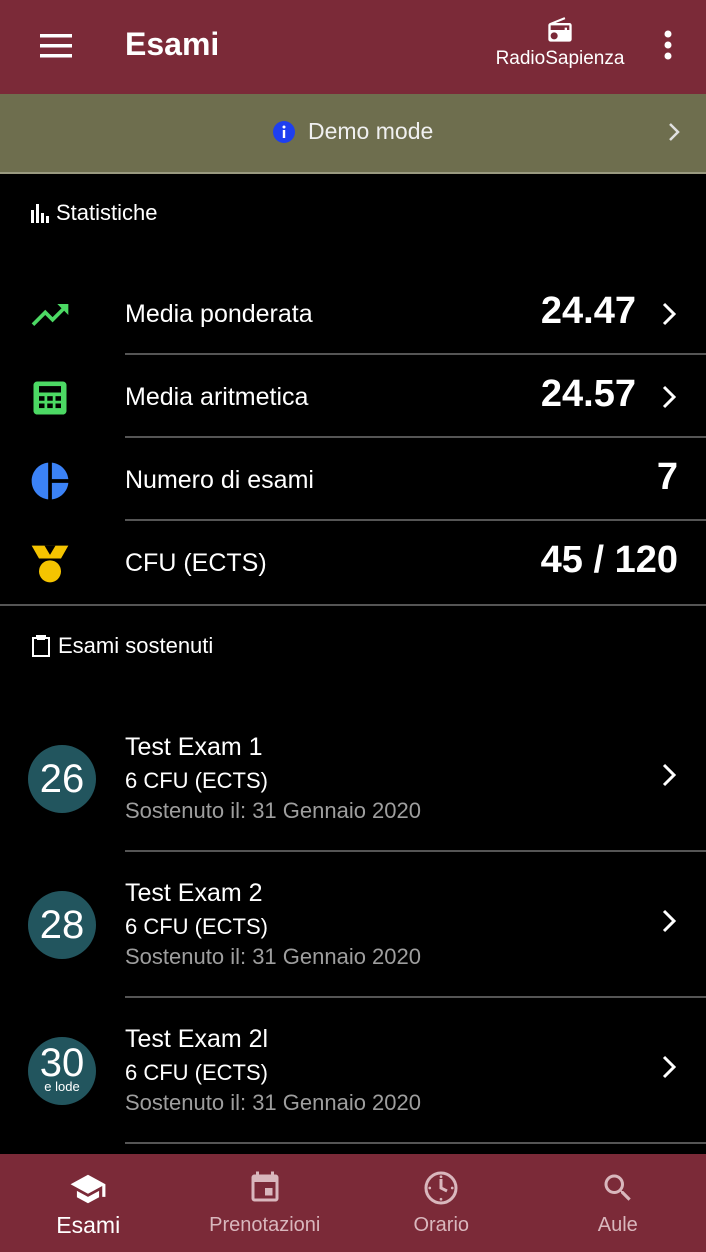  What do you see at coordinates (353, 479) in the screenshot?
I see `stat-row-numero-esami: Numero di esami 7` at bounding box center [353, 479].